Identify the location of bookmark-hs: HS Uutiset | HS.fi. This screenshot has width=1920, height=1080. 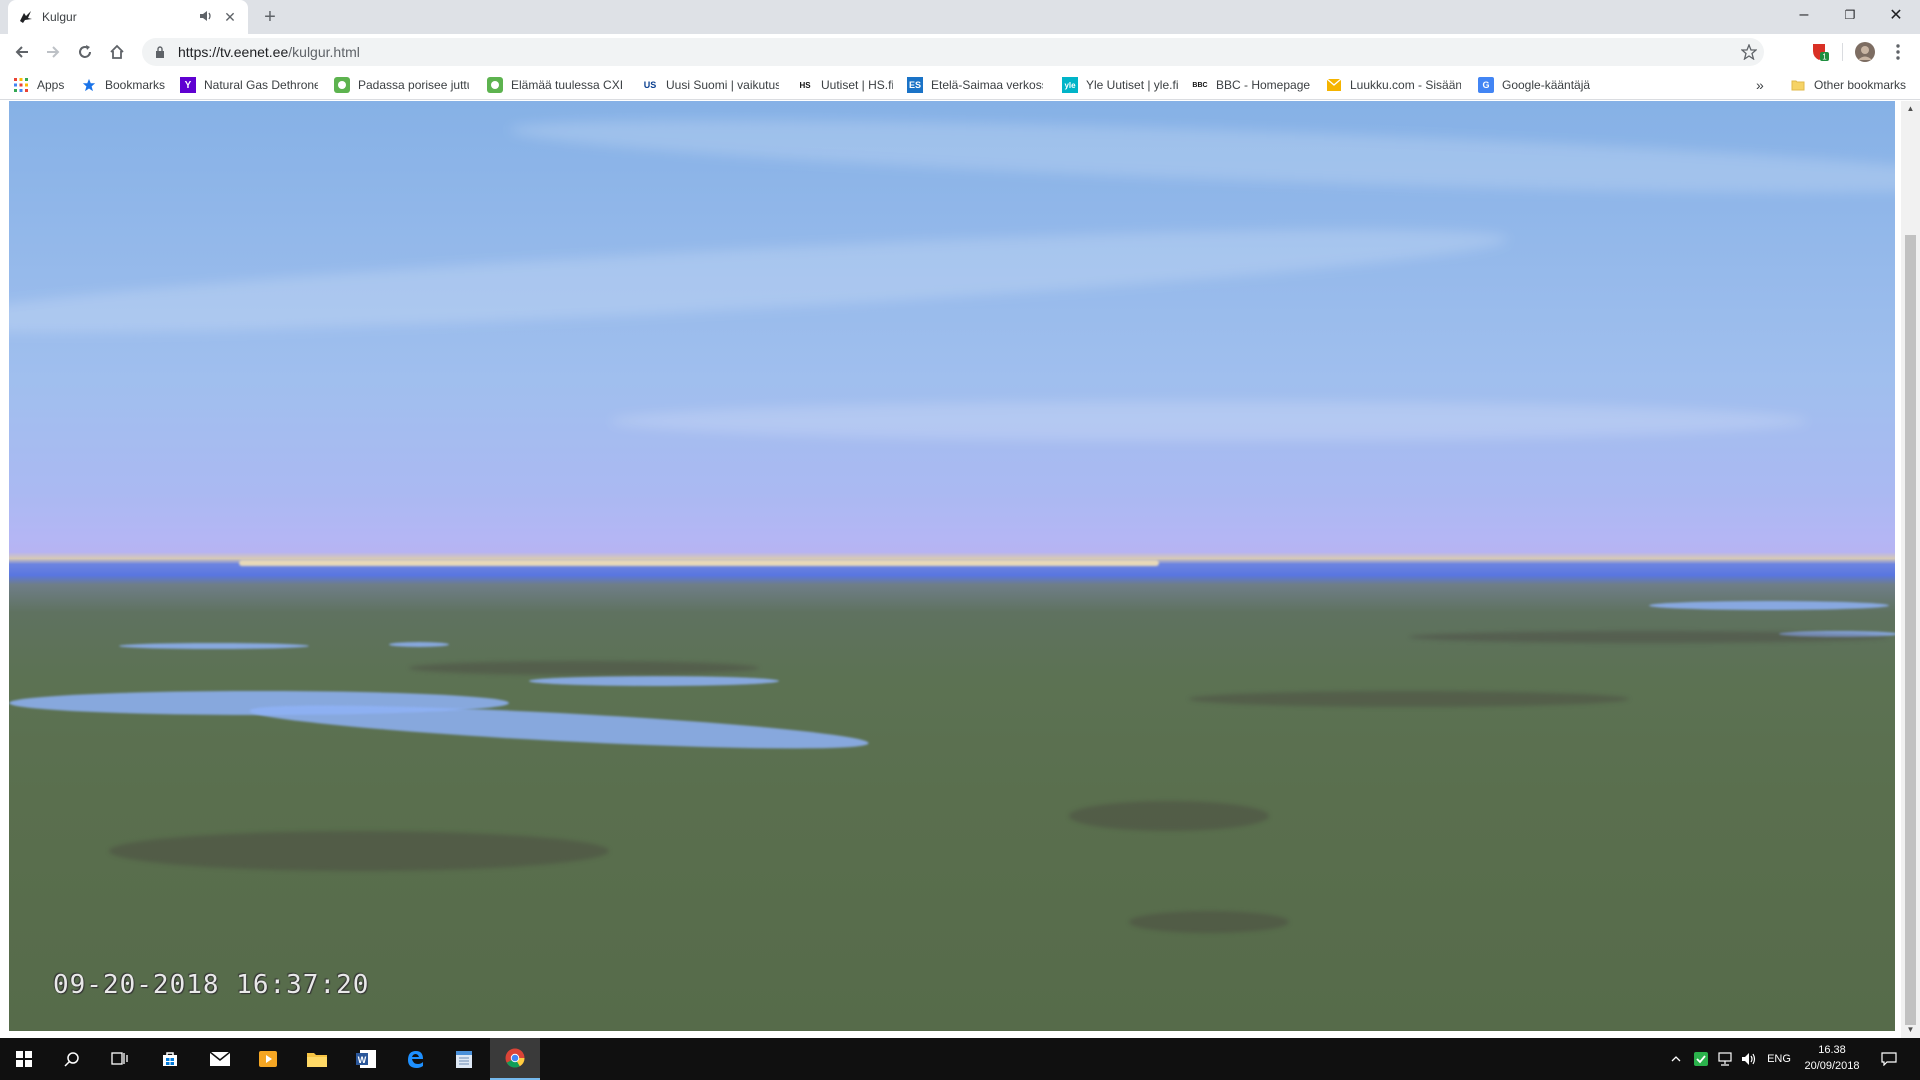
(845, 85).